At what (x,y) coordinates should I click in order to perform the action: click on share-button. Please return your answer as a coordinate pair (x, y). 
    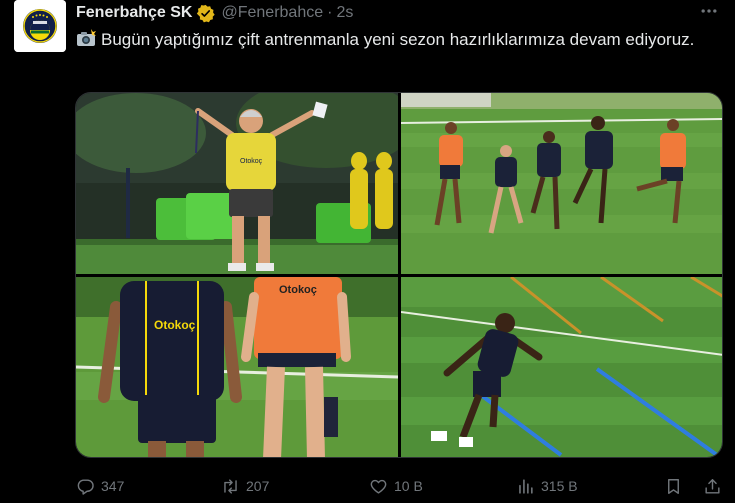
    Looking at the image, I should click on (715, 486).